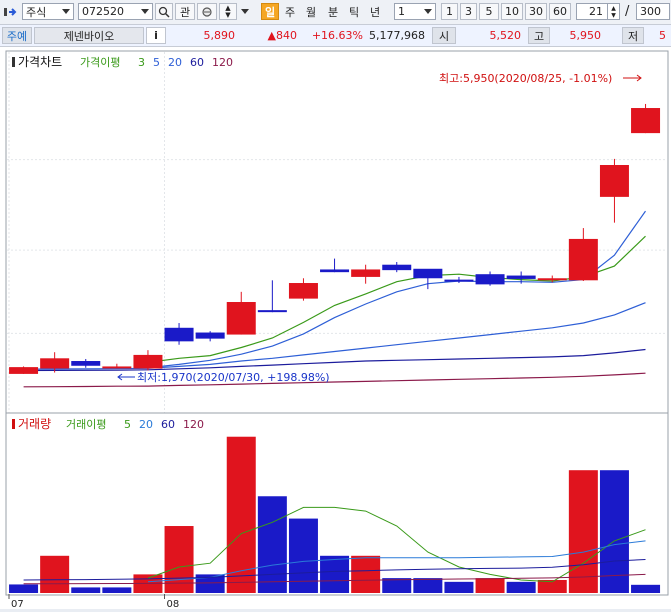 The height and width of the screenshot is (612, 671). Describe the element at coordinates (175, 62) in the screenshot. I see `price-legend-item: 20` at that location.